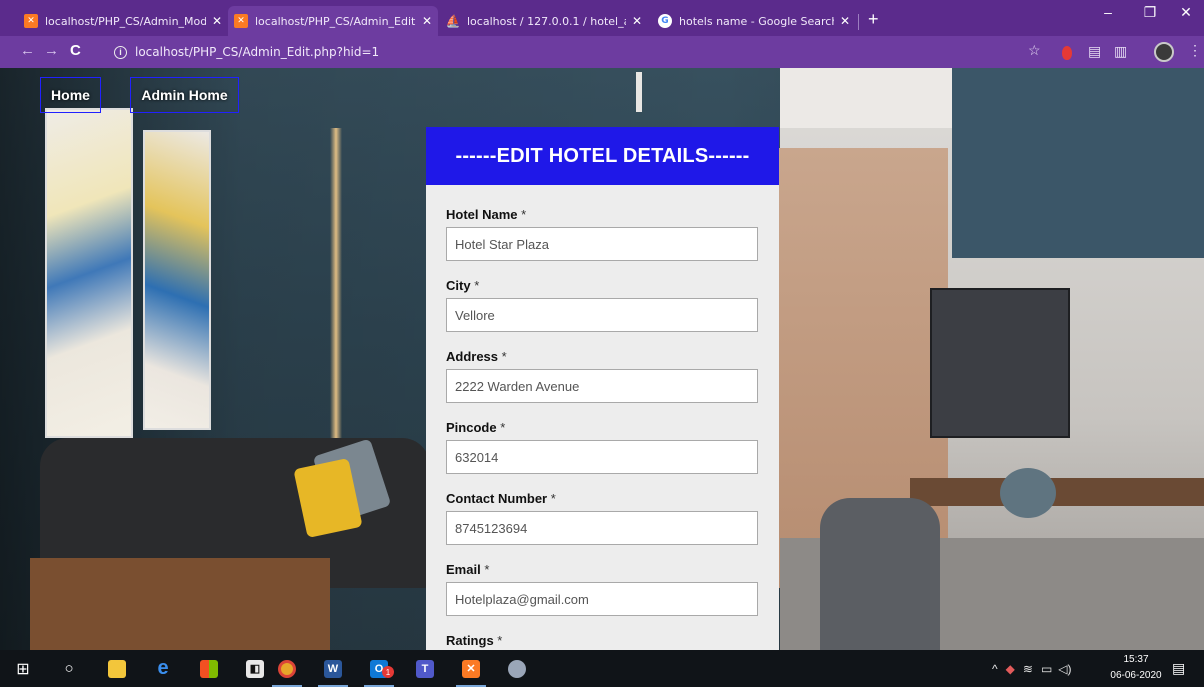 The height and width of the screenshot is (687, 1204). I want to click on battery-icon: ▭, so click(1046, 669).